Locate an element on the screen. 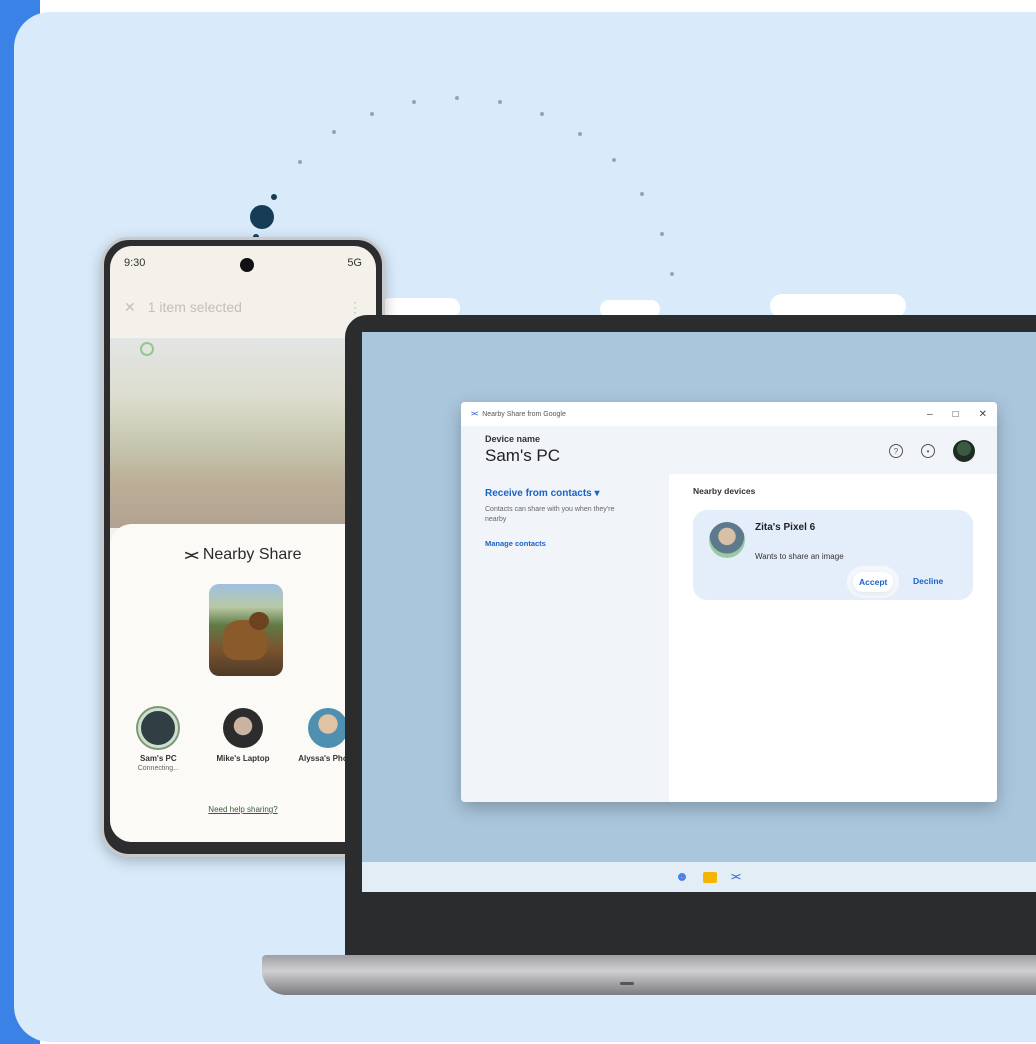 This screenshot has height=1044, width=1036. signal-dot-small is located at coordinates (274, 197).